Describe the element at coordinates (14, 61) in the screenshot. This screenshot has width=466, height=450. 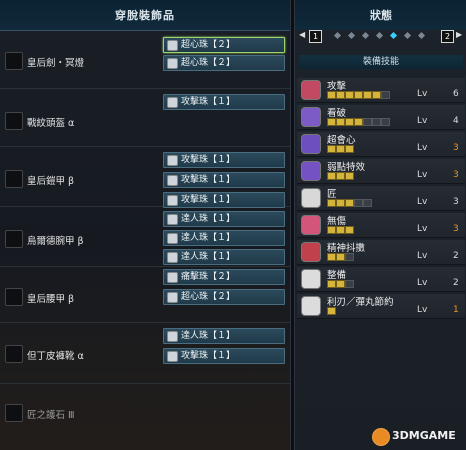
I see `sword-icon` at that location.